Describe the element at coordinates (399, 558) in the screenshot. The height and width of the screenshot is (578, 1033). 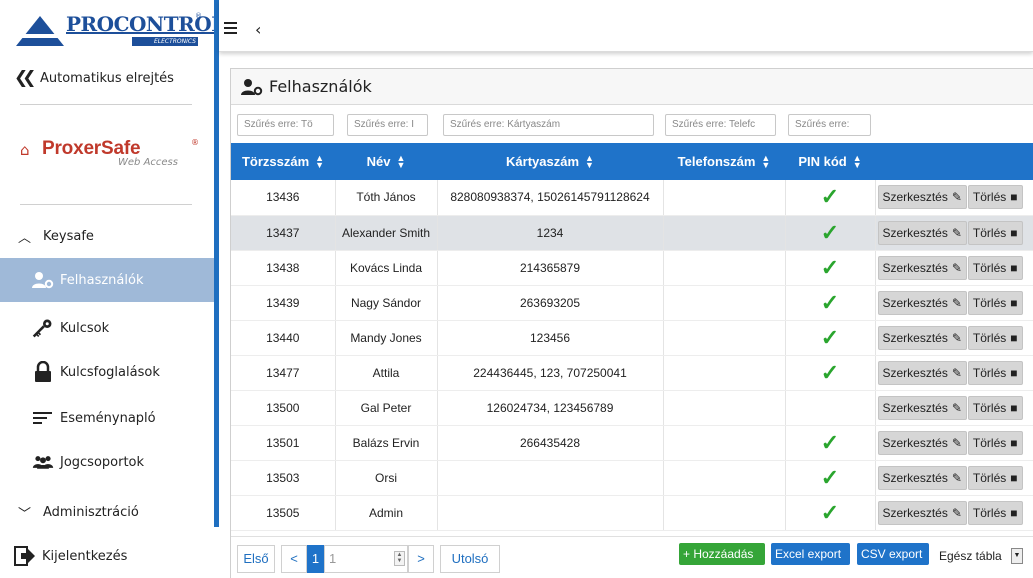
I see `spinner-icon: ▲ ▼` at that location.